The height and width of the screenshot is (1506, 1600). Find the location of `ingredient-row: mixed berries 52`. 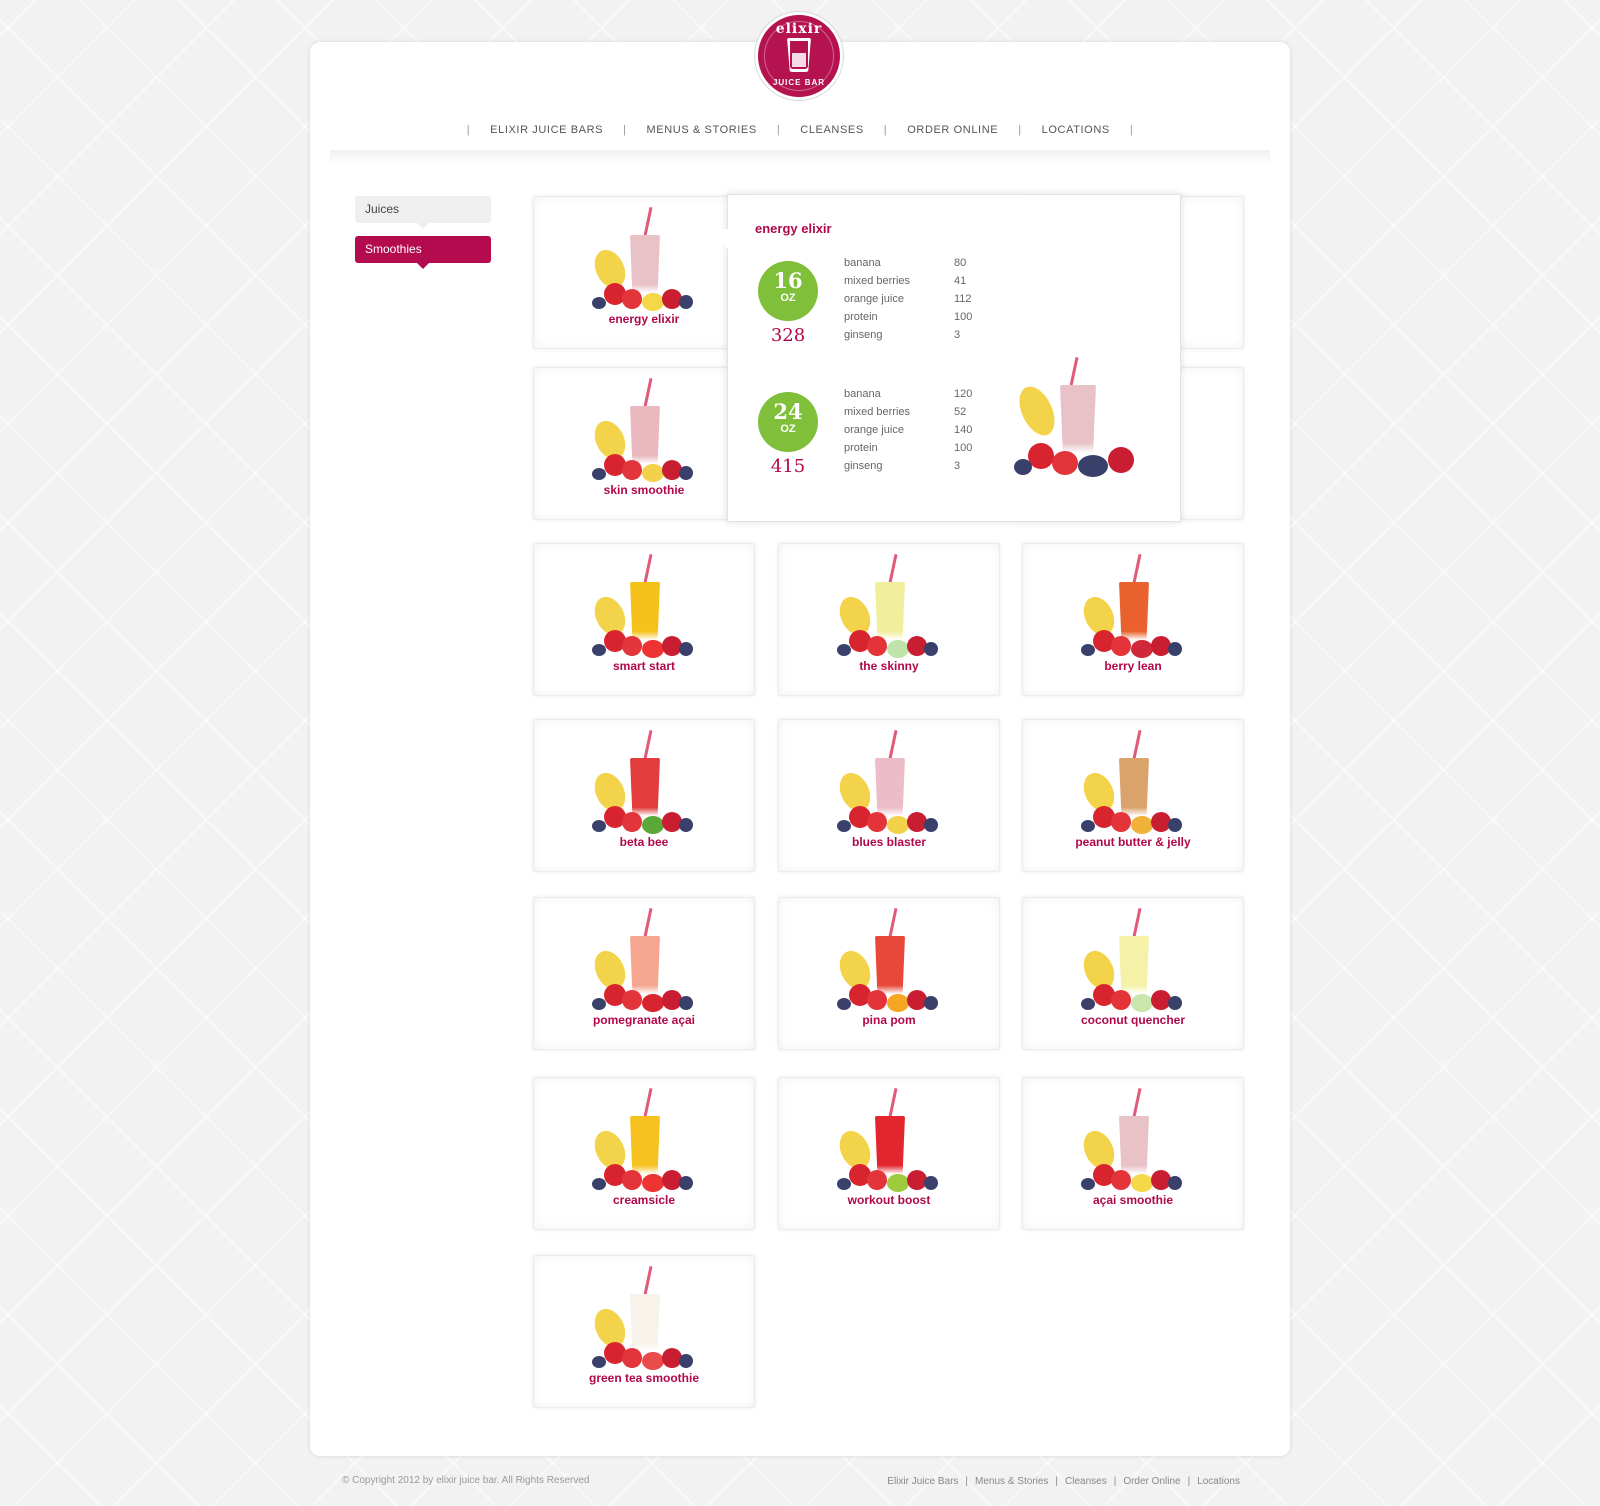

ingredient-row: mixed berries 52 is located at coordinates (919, 415).